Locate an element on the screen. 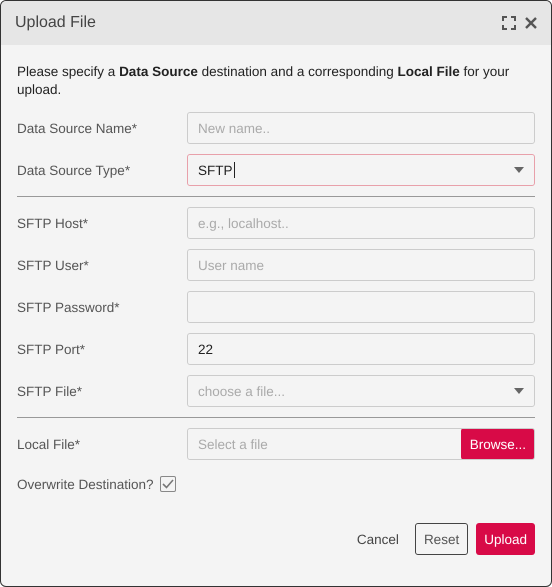 This screenshot has height=587, width=552. field-label: Data Source Name* is located at coordinates (77, 128).